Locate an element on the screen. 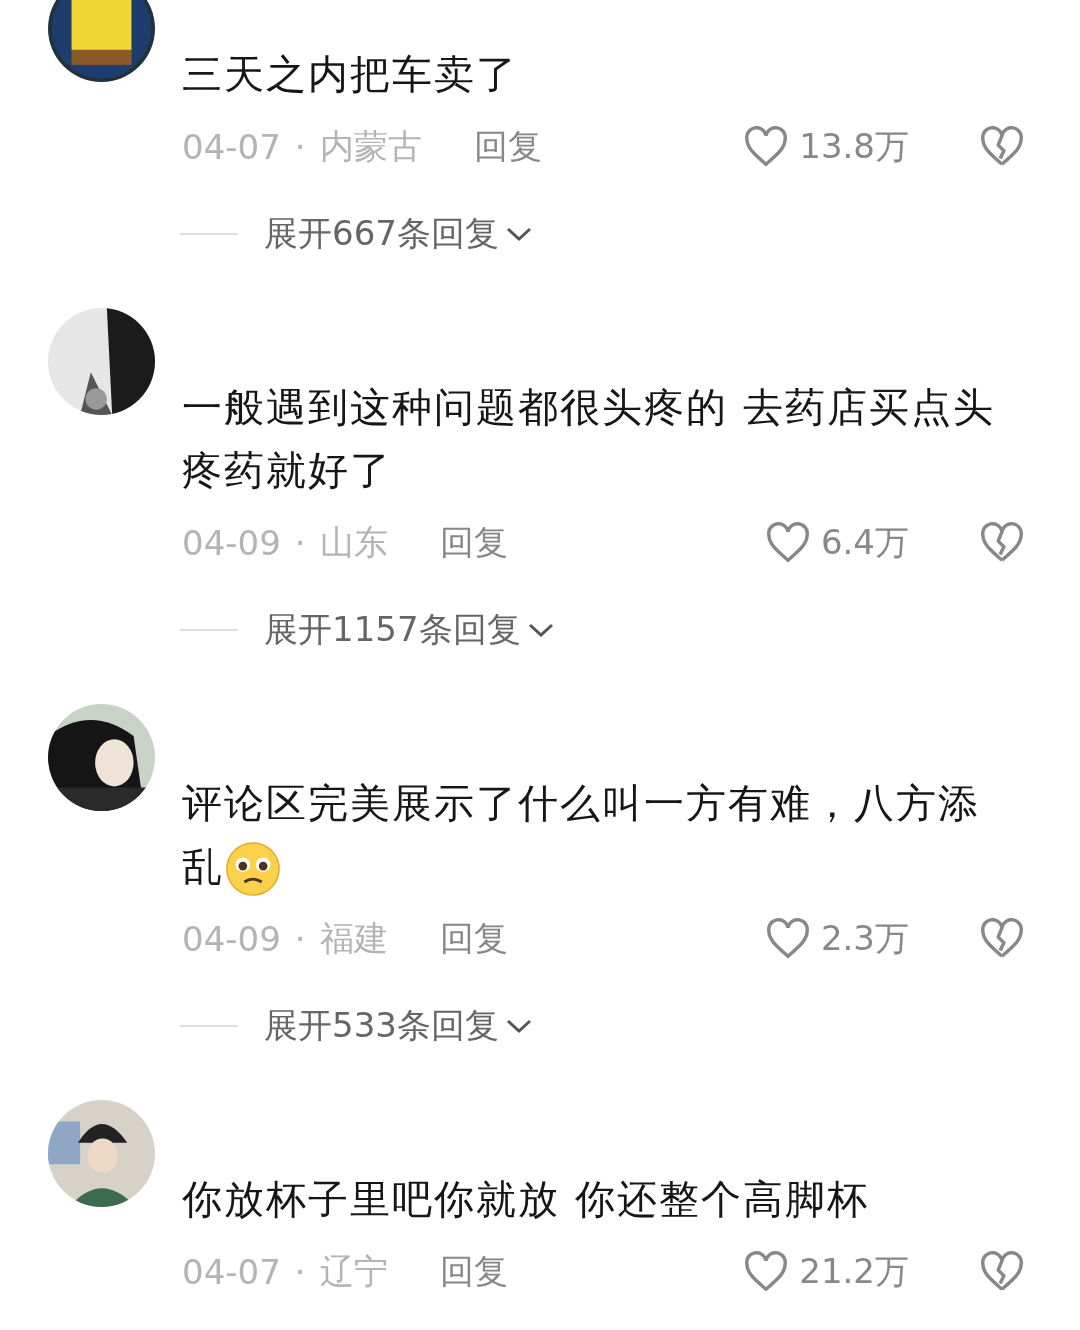 Image resolution: width=1080 pixels, height=1330 pixels. like-count: 6.4万 is located at coordinates (864, 542).